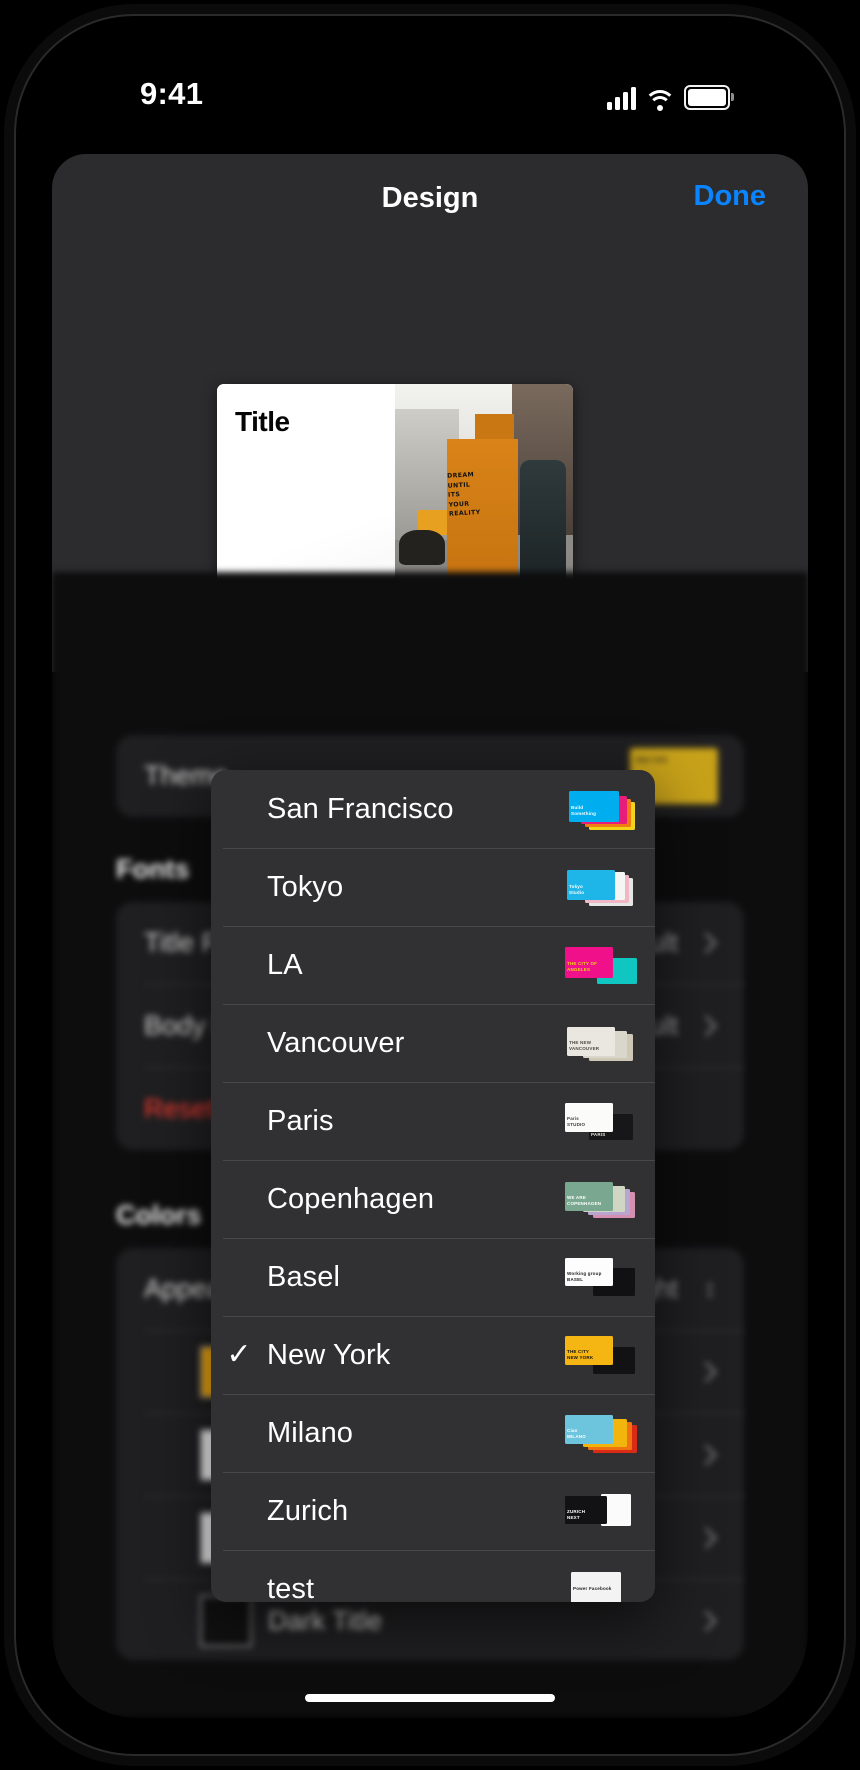 The width and height of the screenshot is (860, 1770). Describe the element at coordinates (600, 809) in the screenshot. I see `theme-thumbnail-icon: Build Something` at that location.